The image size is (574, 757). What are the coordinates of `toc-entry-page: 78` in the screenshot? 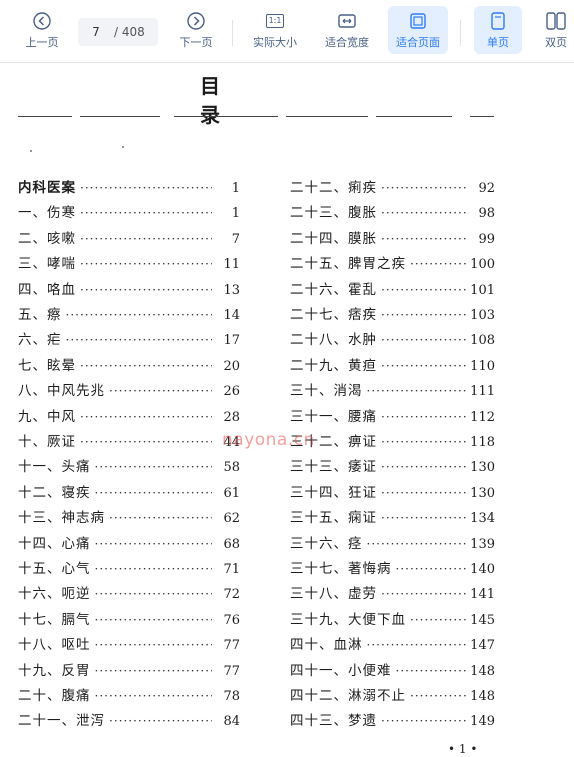 It's located at (231, 696).